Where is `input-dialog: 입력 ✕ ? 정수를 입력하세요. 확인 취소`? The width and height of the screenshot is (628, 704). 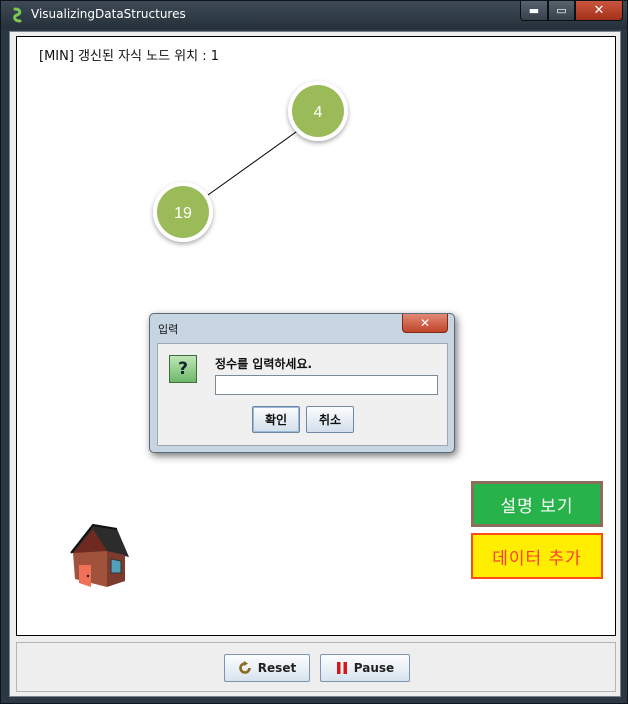
input-dialog: 입력 ✕ ? 정수를 입력하세요. 확인 취소 is located at coordinates (302, 383).